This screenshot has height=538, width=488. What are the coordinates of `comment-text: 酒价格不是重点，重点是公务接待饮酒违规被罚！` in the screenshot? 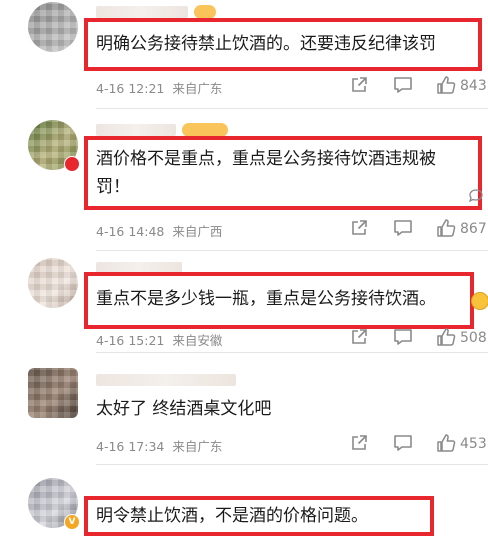 It's located at (266, 173).